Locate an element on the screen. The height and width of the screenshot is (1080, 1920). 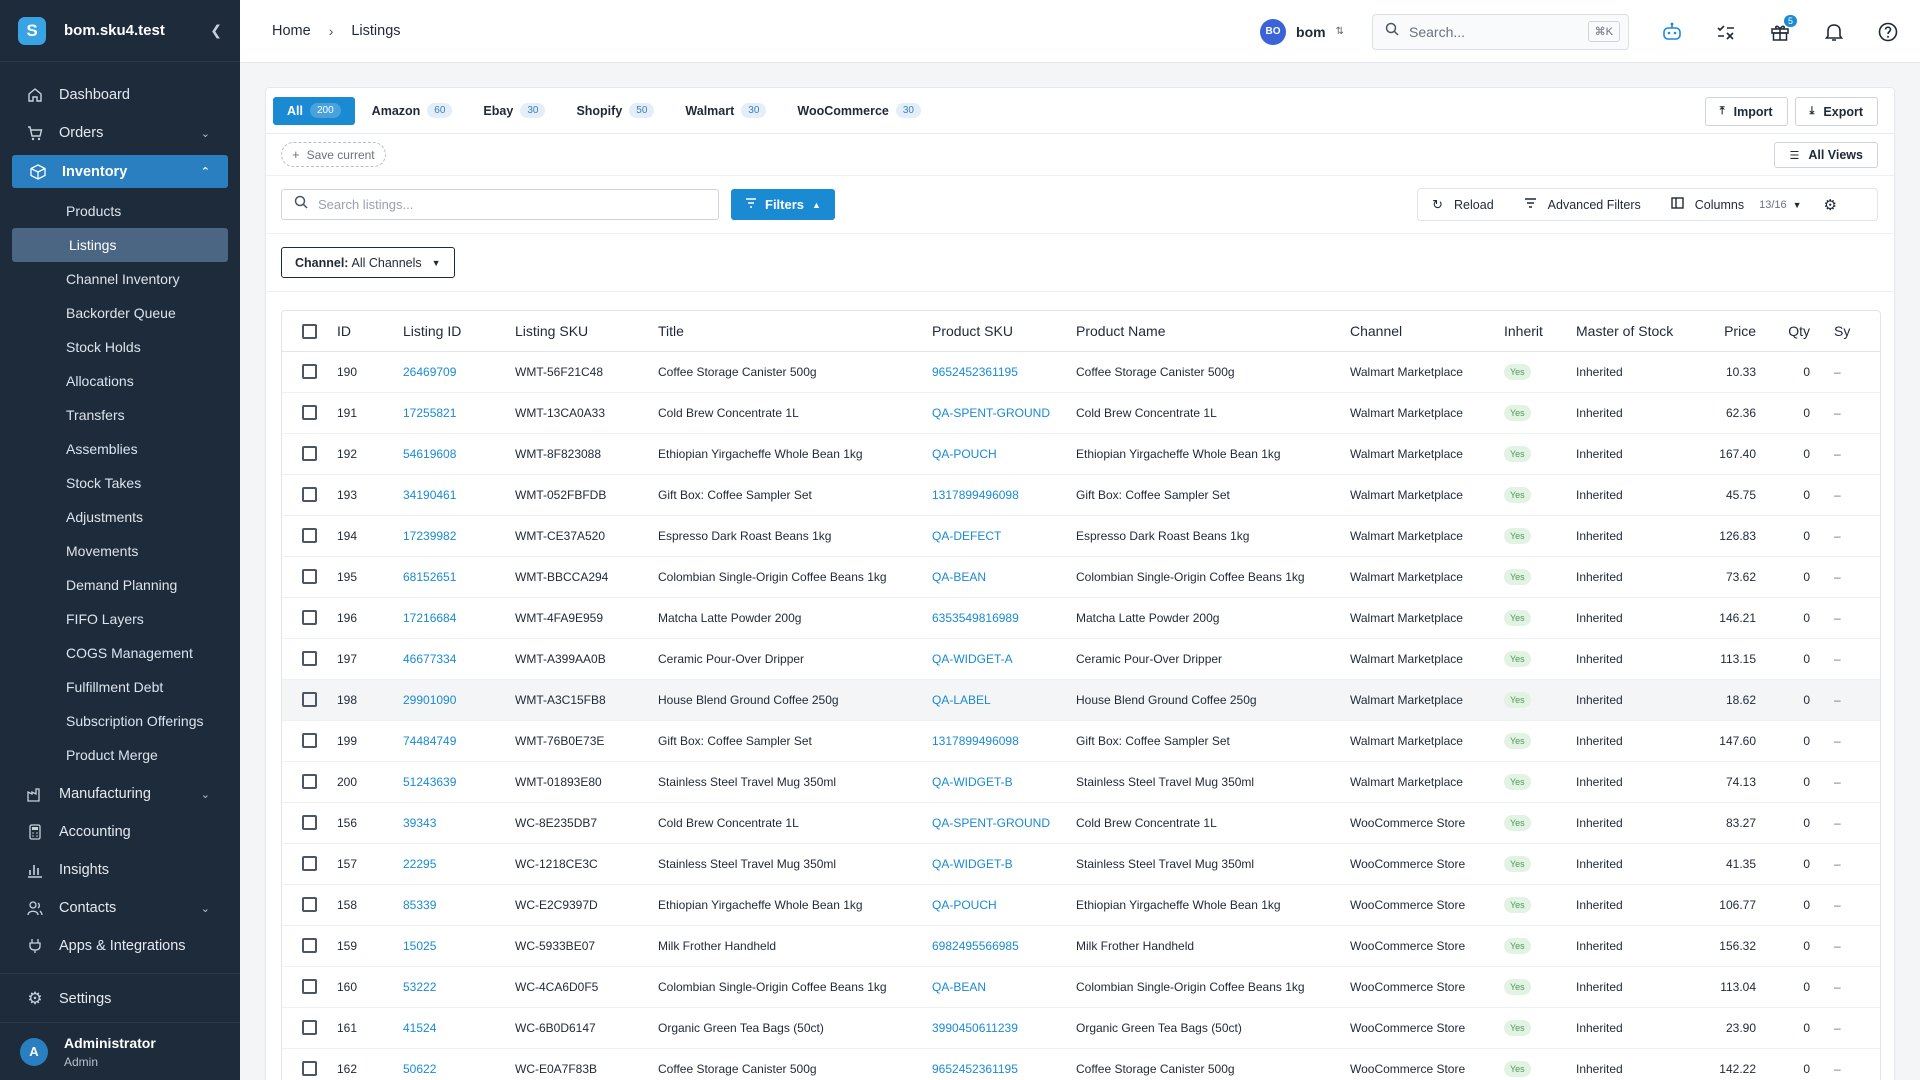
sidebar-subitem-movements: Movements is located at coordinates (120, 551).